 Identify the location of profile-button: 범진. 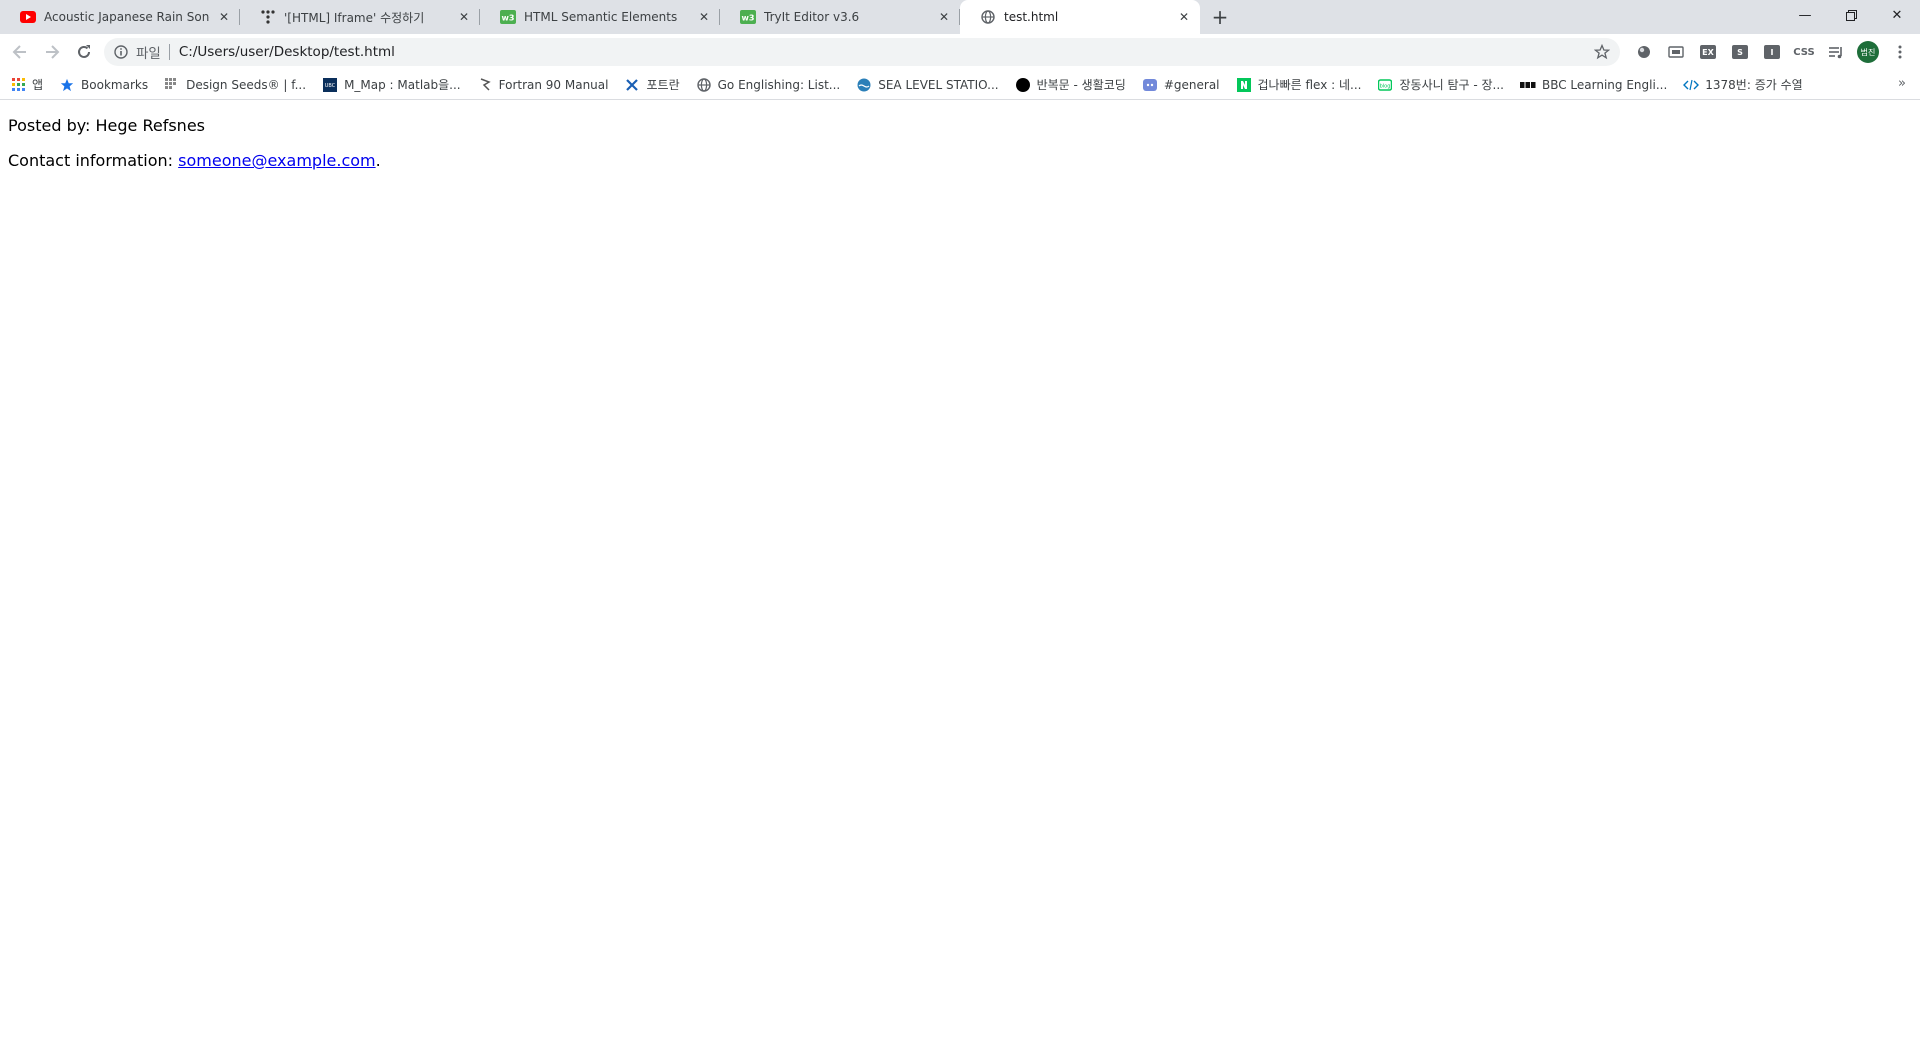
(1868, 52).